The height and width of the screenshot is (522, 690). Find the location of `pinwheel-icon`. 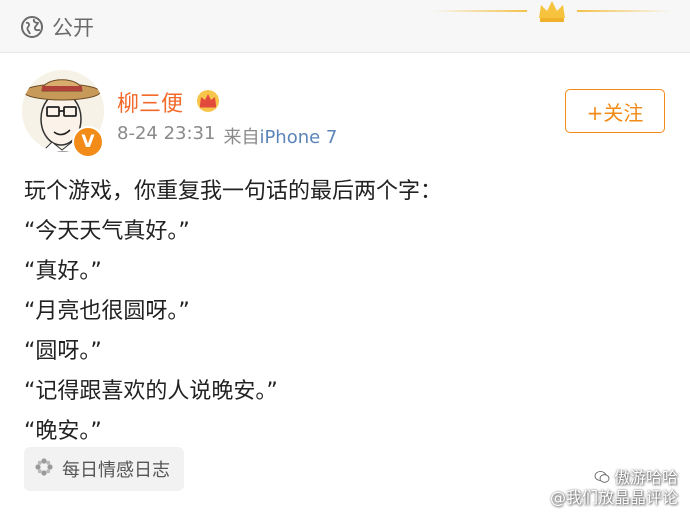

pinwheel-icon is located at coordinates (44, 469).